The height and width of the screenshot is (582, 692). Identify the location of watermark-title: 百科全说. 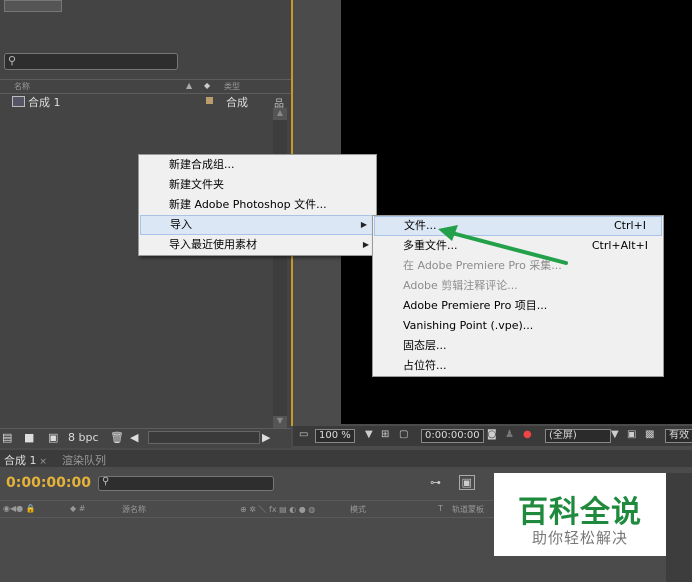
(580, 512).